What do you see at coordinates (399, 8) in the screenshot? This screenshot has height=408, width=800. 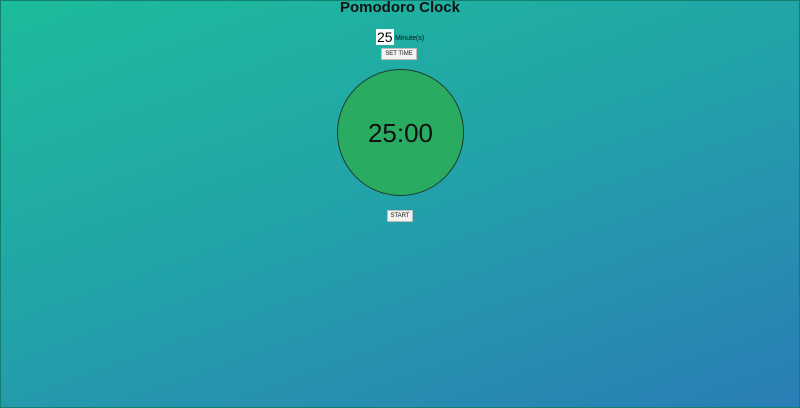 I see `page-title: Pomodoro Clock` at bounding box center [399, 8].